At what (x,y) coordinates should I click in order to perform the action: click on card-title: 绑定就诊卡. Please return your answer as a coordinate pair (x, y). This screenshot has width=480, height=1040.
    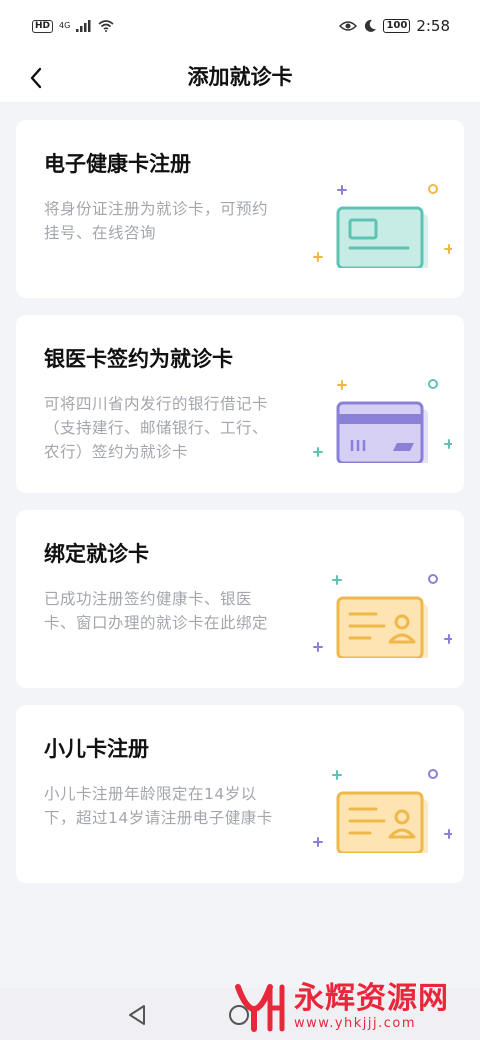
    Looking at the image, I should click on (96, 554).